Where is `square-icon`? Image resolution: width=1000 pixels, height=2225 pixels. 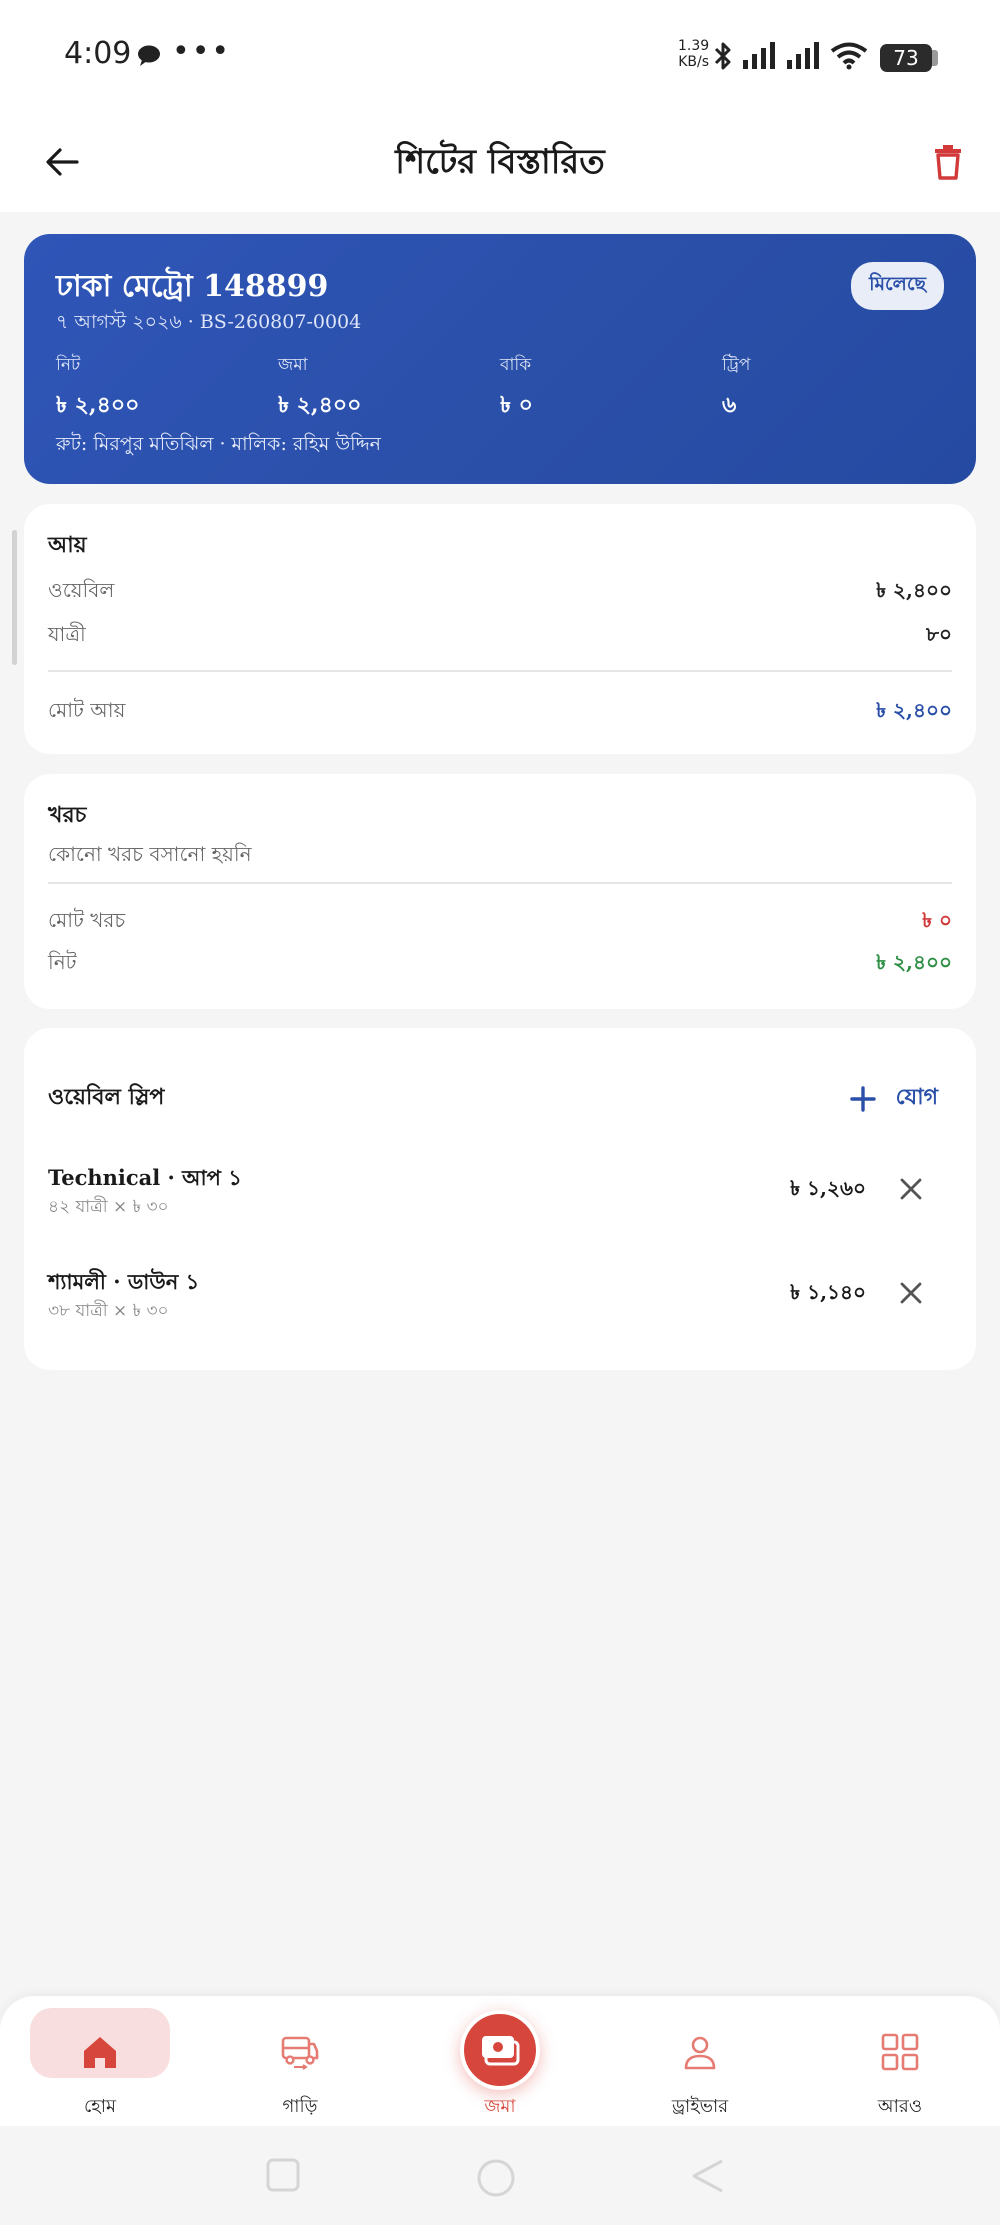 square-icon is located at coordinates (283, 2175).